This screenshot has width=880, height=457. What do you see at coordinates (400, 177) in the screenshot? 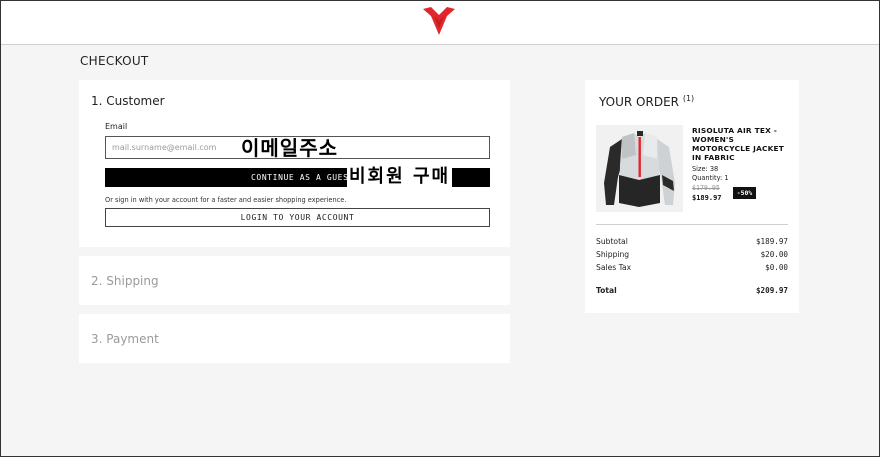
I see `guest-annotation: 비회원 구매` at bounding box center [400, 177].